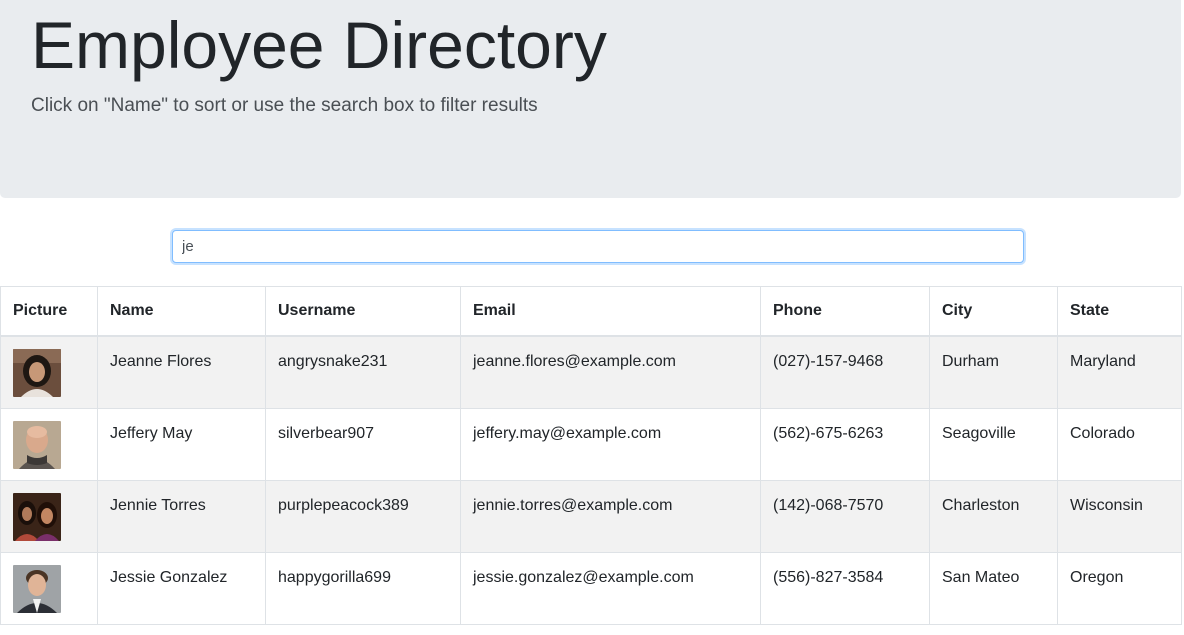  Describe the element at coordinates (1119, 311) in the screenshot. I see `column-header-state: State` at that location.